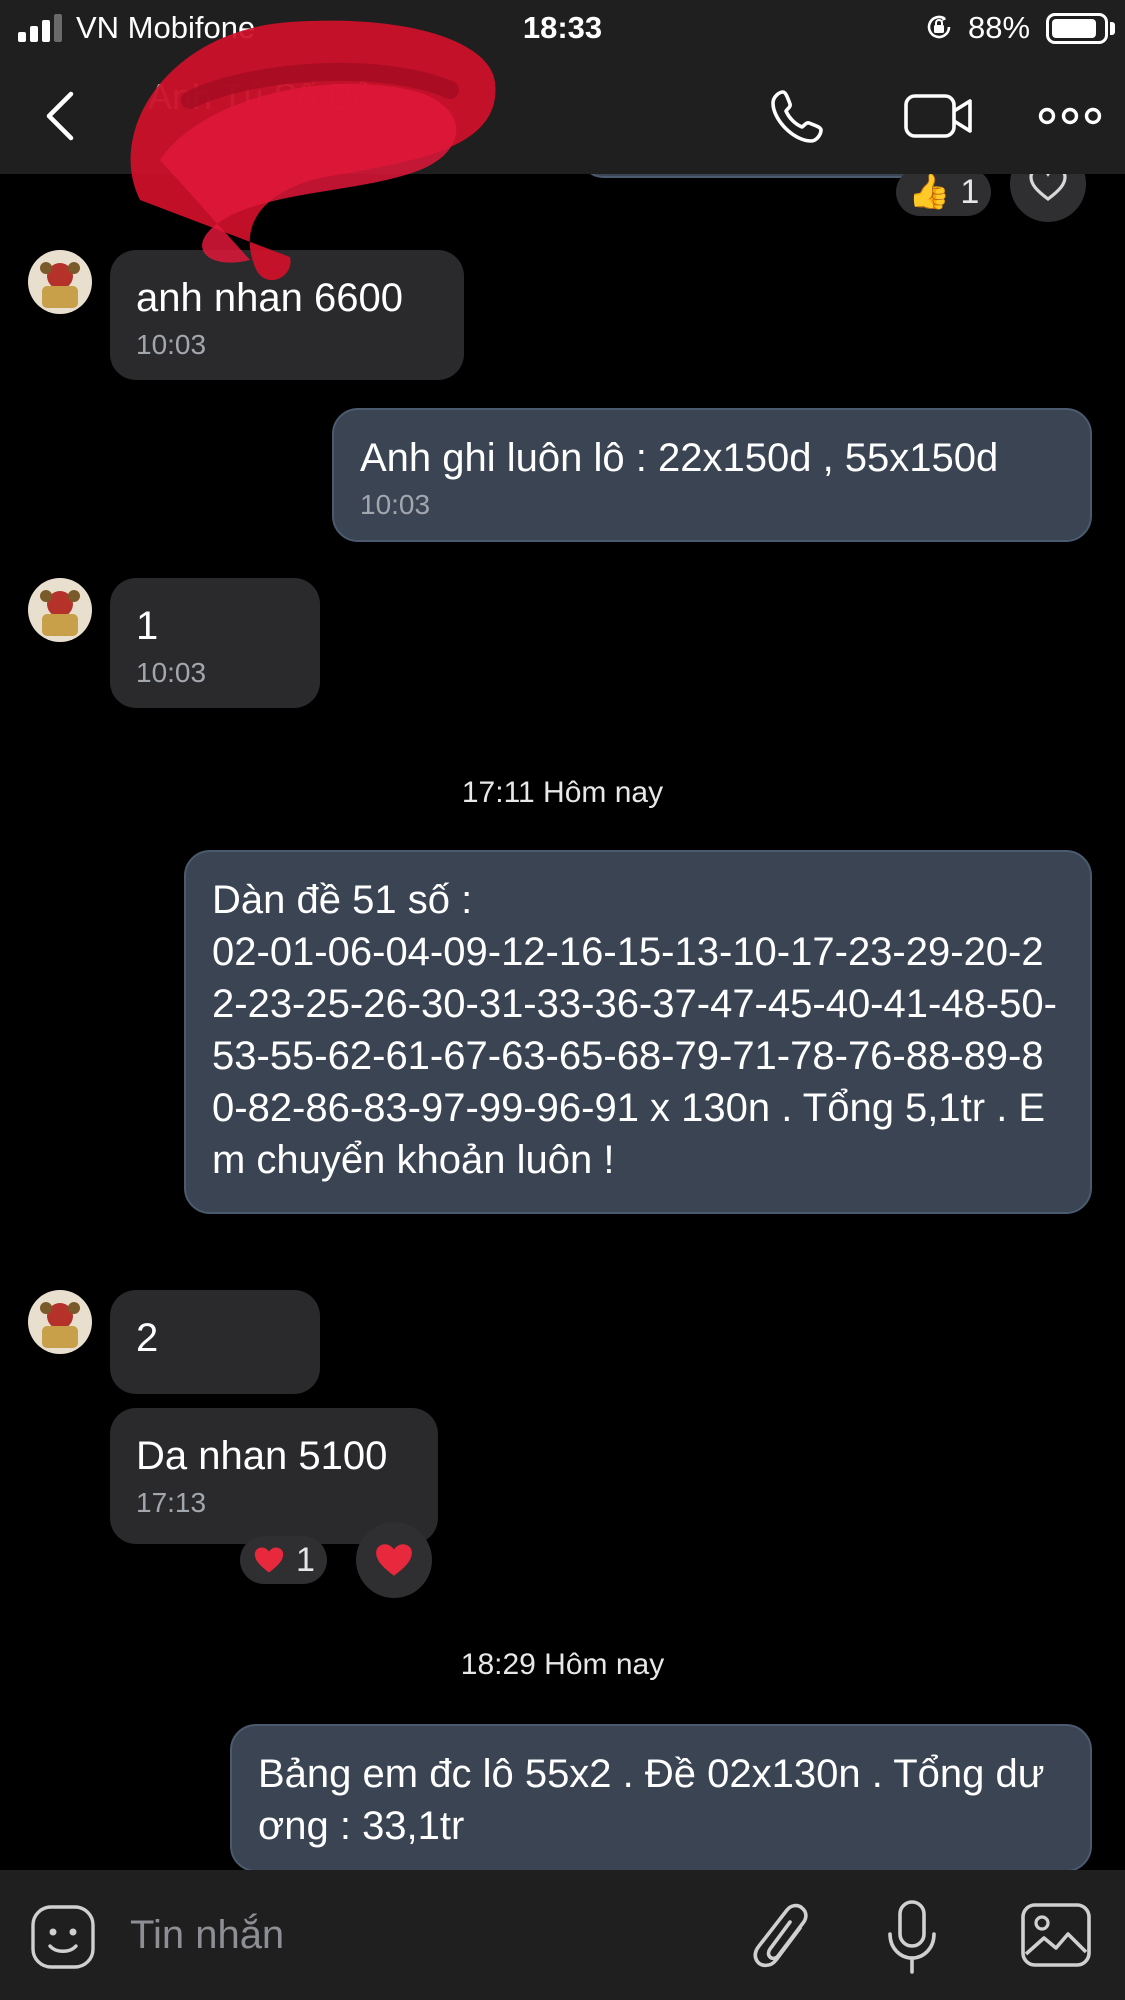  What do you see at coordinates (1048, 188) in the screenshot?
I see `heart-outline-icon` at bounding box center [1048, 188].